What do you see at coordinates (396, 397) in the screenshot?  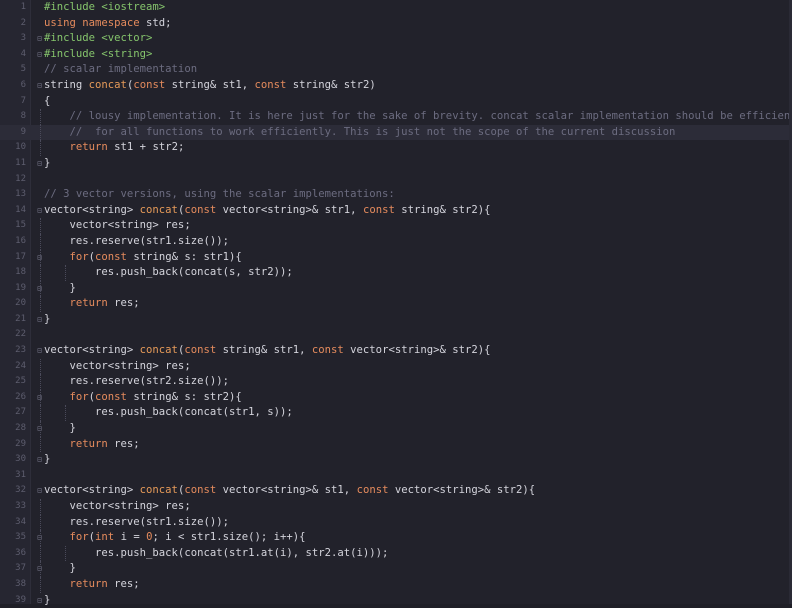 I see `code-line: 26 ⊟ for(const string& s: str2){` at bounding box center [396, 397].